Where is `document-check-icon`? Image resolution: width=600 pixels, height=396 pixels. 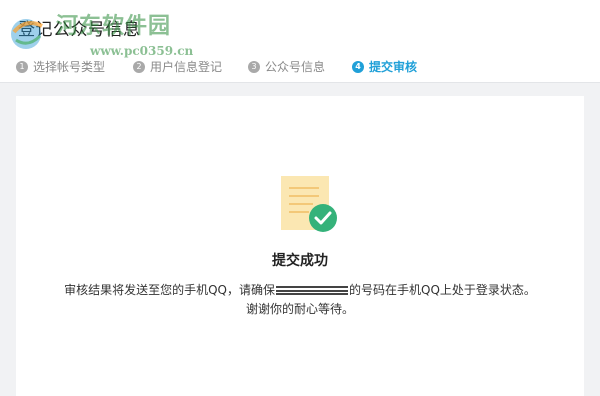 document-check-icon is located at coordinates (309, 204).